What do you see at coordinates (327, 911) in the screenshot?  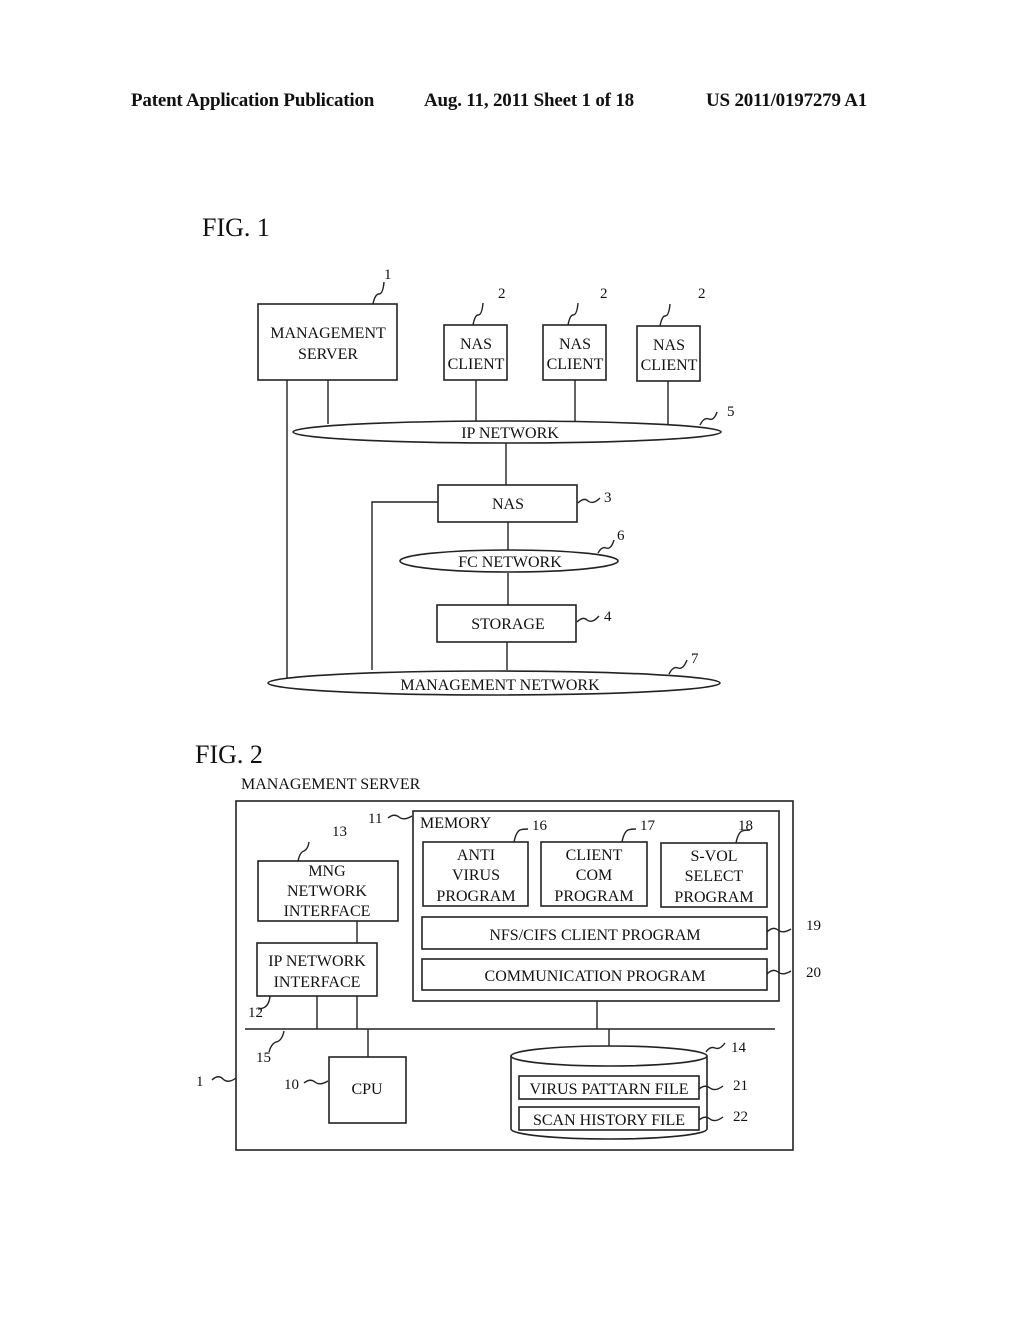 I see `mng-if-label: INTERFACE` at bounding box center [327, 911].